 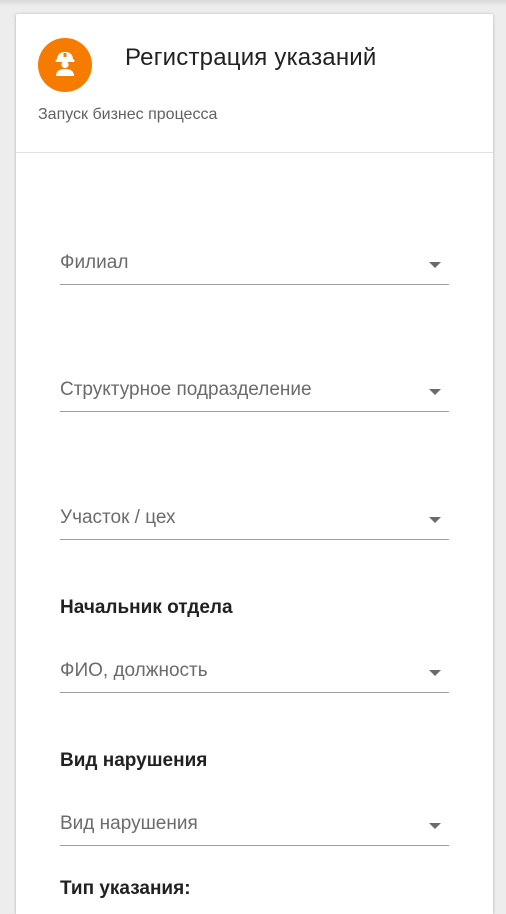 I want to click on worker-helmet-icon, so click(x=65, y=65).